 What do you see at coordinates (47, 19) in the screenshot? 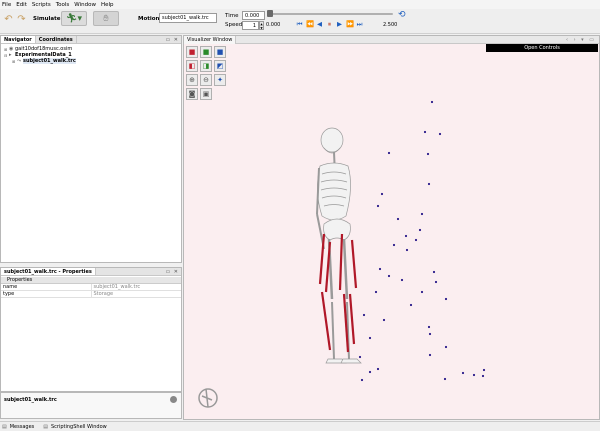
I see `simulate-label: Simulate` at bounding box center [47, 19].